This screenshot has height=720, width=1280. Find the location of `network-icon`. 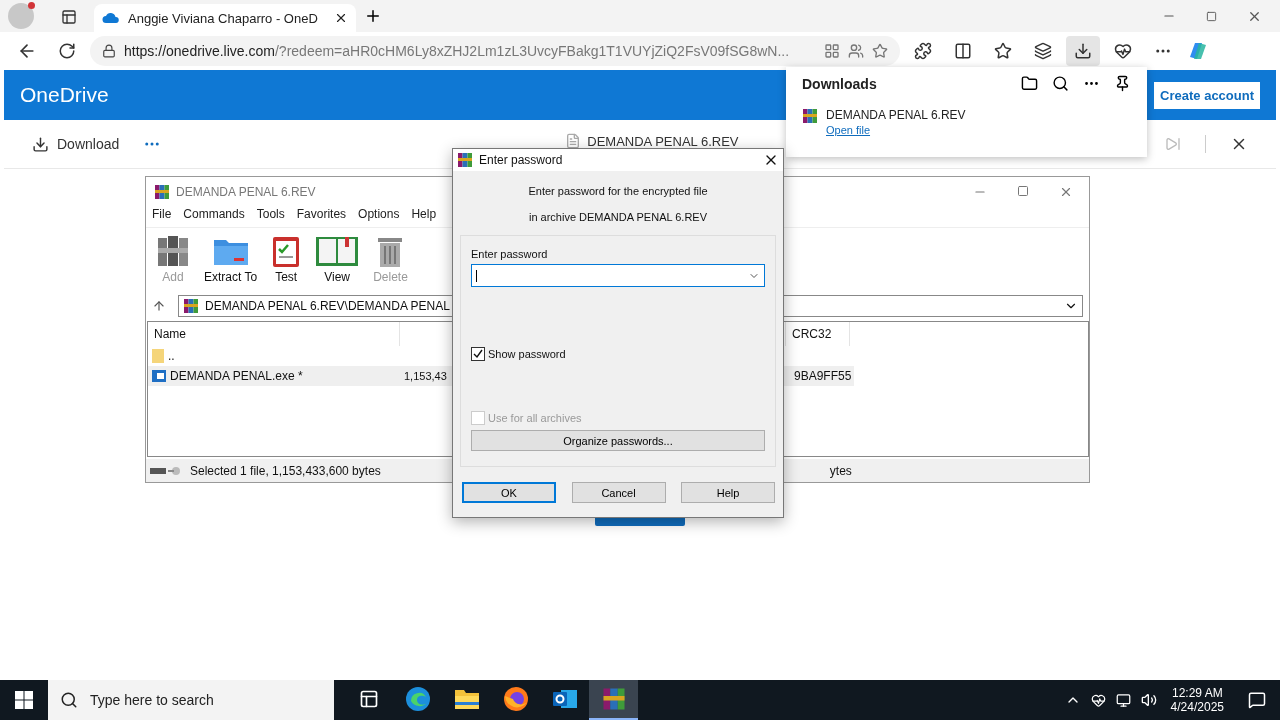

network-icon is located at coordinates (1123, 700).